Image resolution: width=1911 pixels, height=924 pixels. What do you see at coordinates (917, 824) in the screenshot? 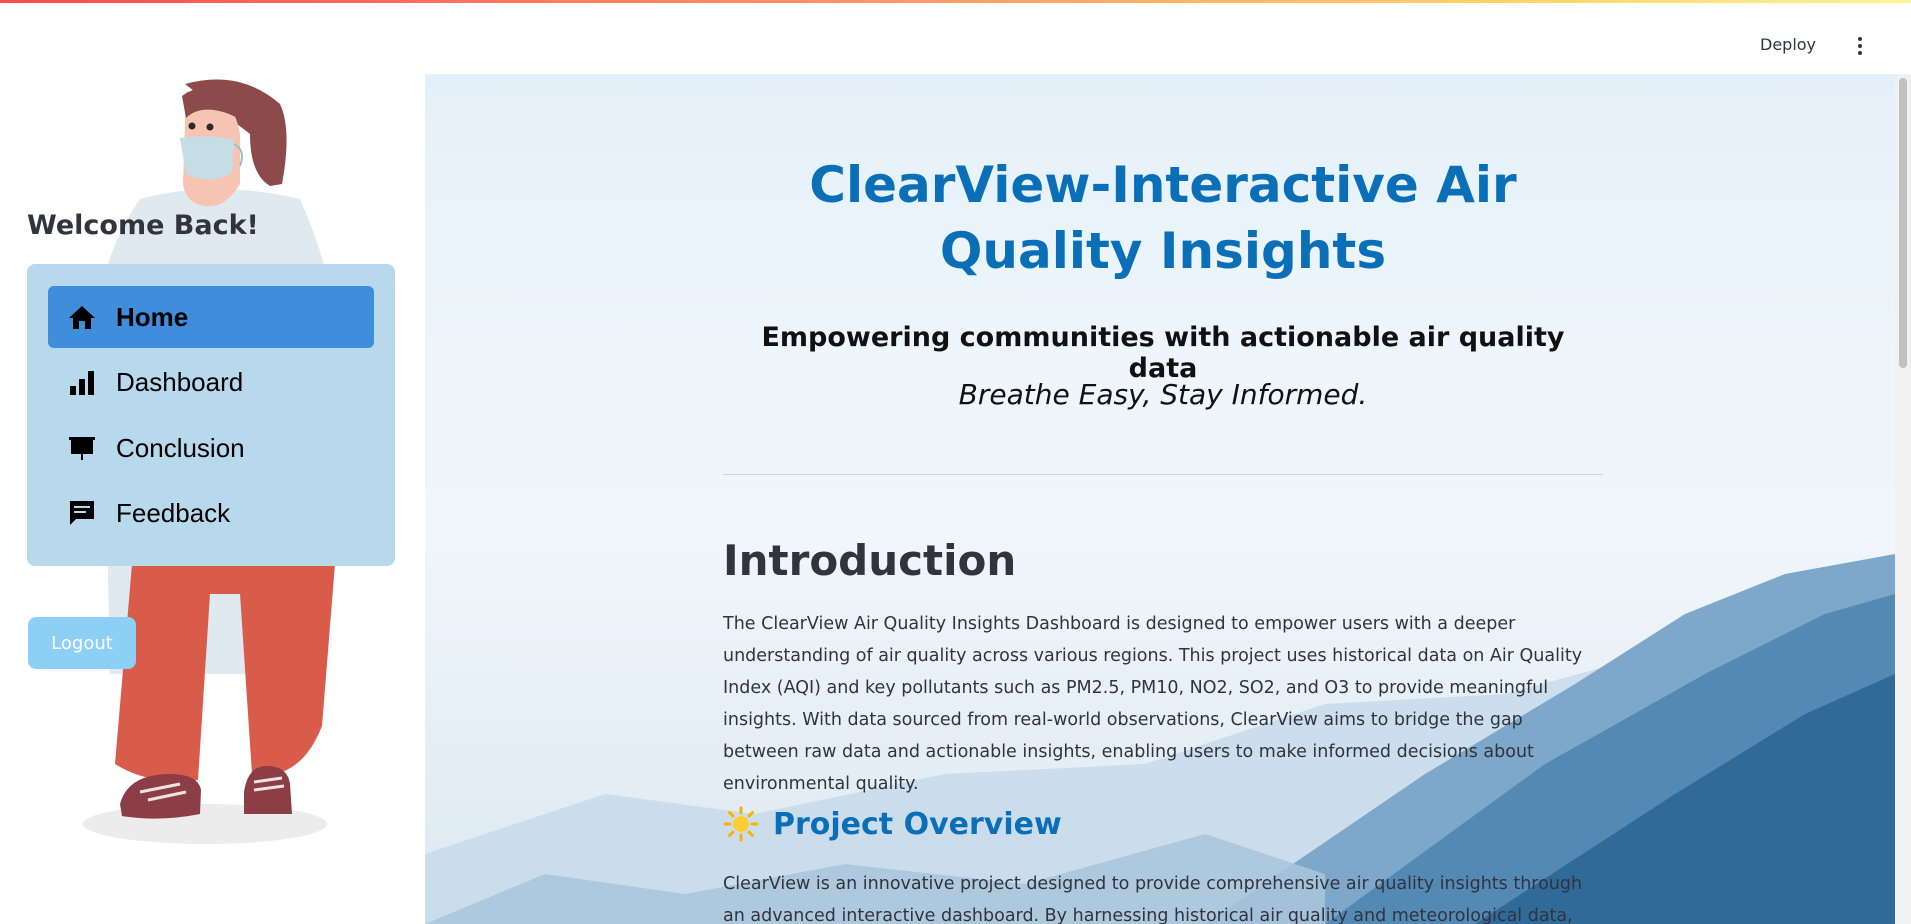
I see `project-overview-label: Project Overview` at bounding box center [917, 824].